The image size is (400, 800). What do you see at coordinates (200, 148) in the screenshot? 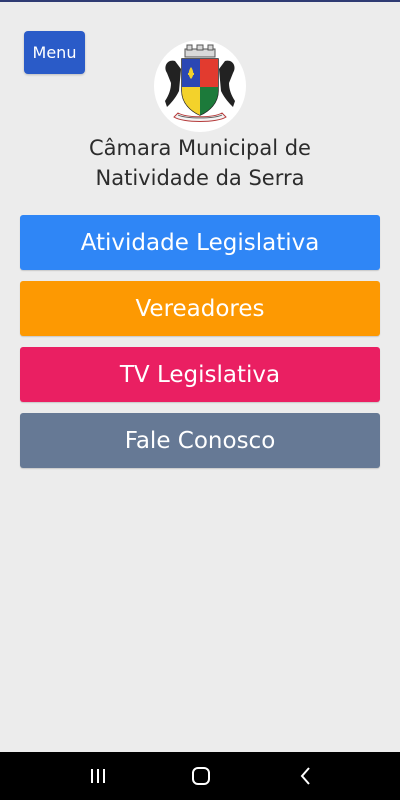
I see `page-title-line-1: Câmara Municipal de` at bounding box center [200, 148].